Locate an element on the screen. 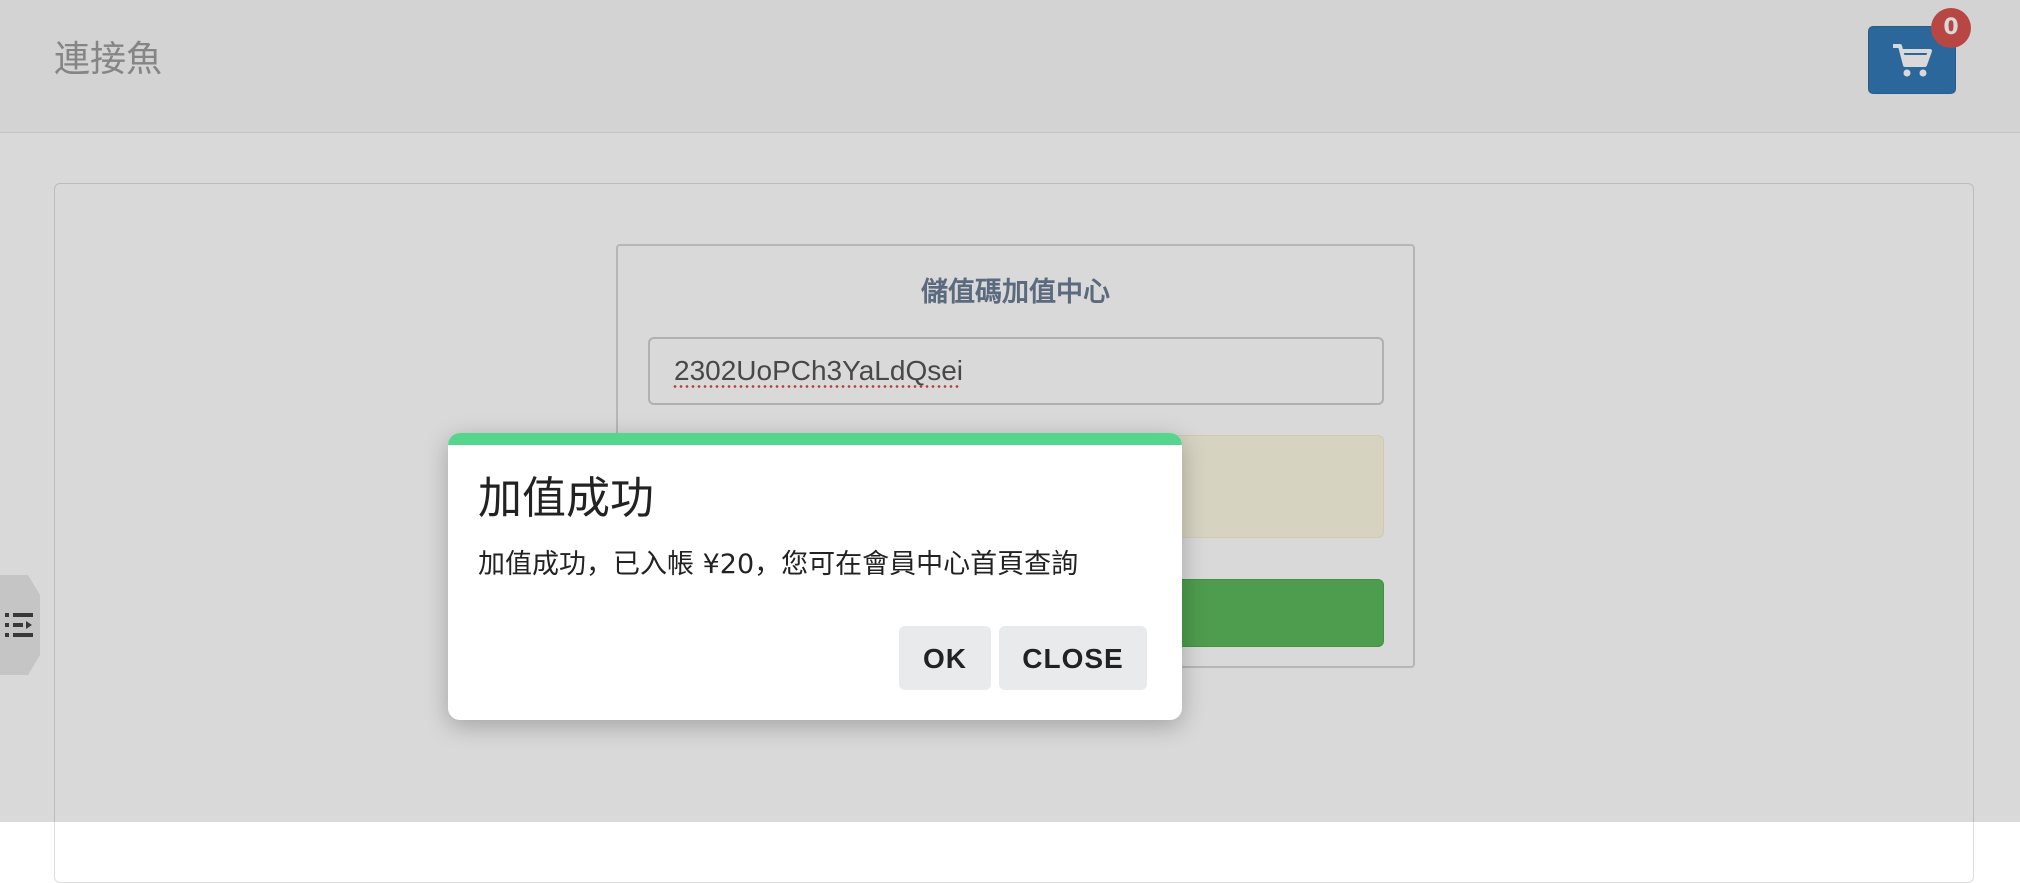 The width and height of the screenshot is (2020, 883). ok-button: OK is located at coordinates (945, 658).